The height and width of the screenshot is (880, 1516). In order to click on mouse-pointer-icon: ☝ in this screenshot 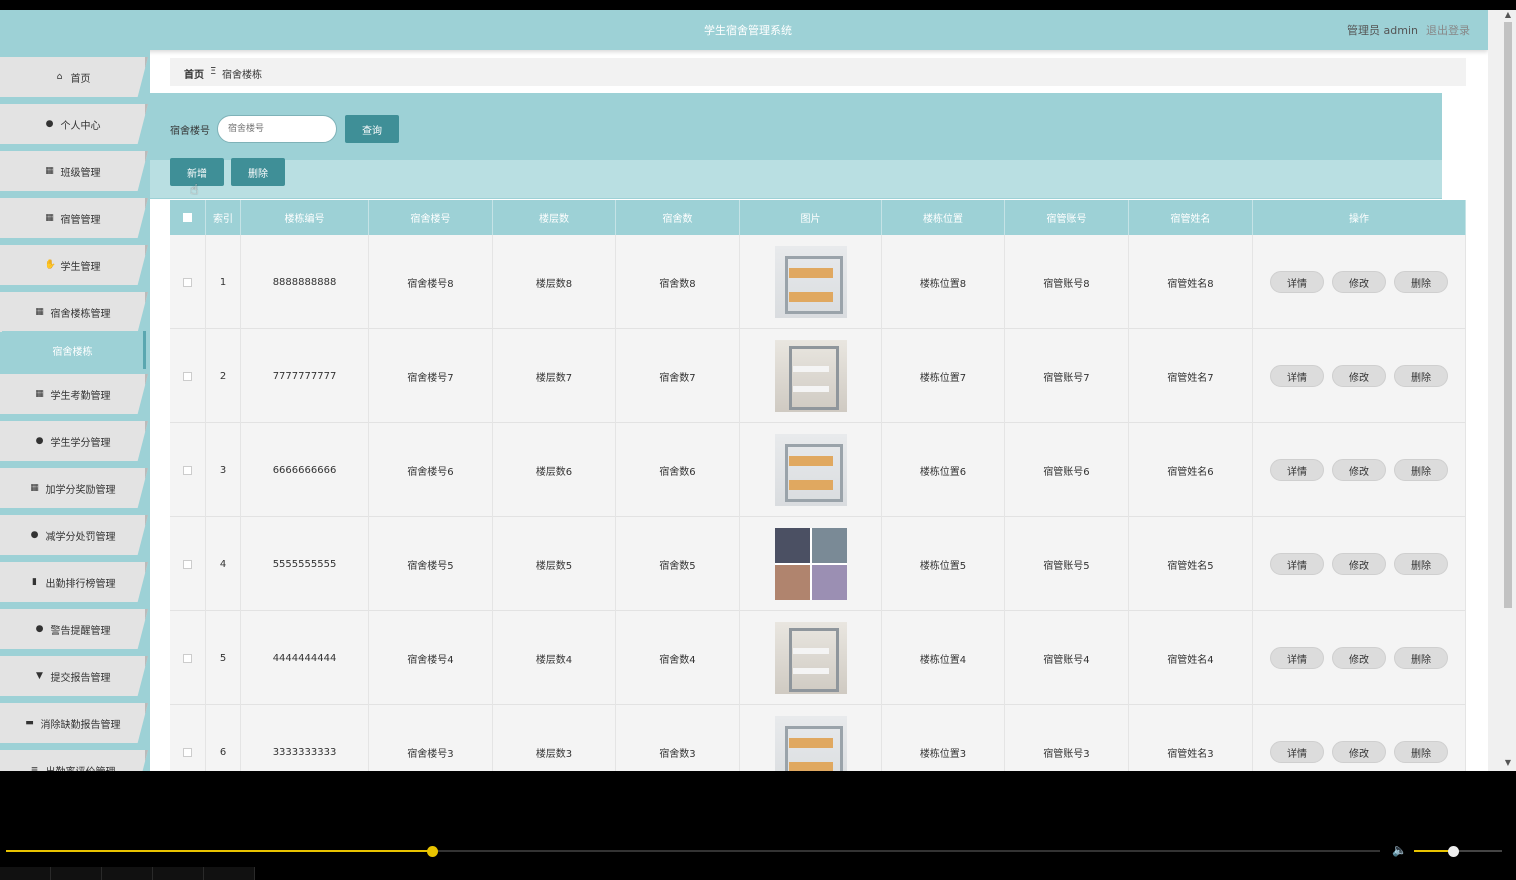, I will do `click(194, 190)`.